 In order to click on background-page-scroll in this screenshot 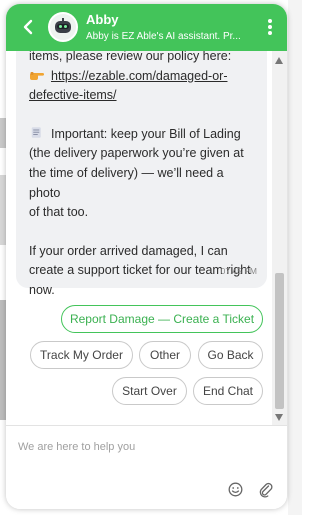, I will do `click(295, 257)`.